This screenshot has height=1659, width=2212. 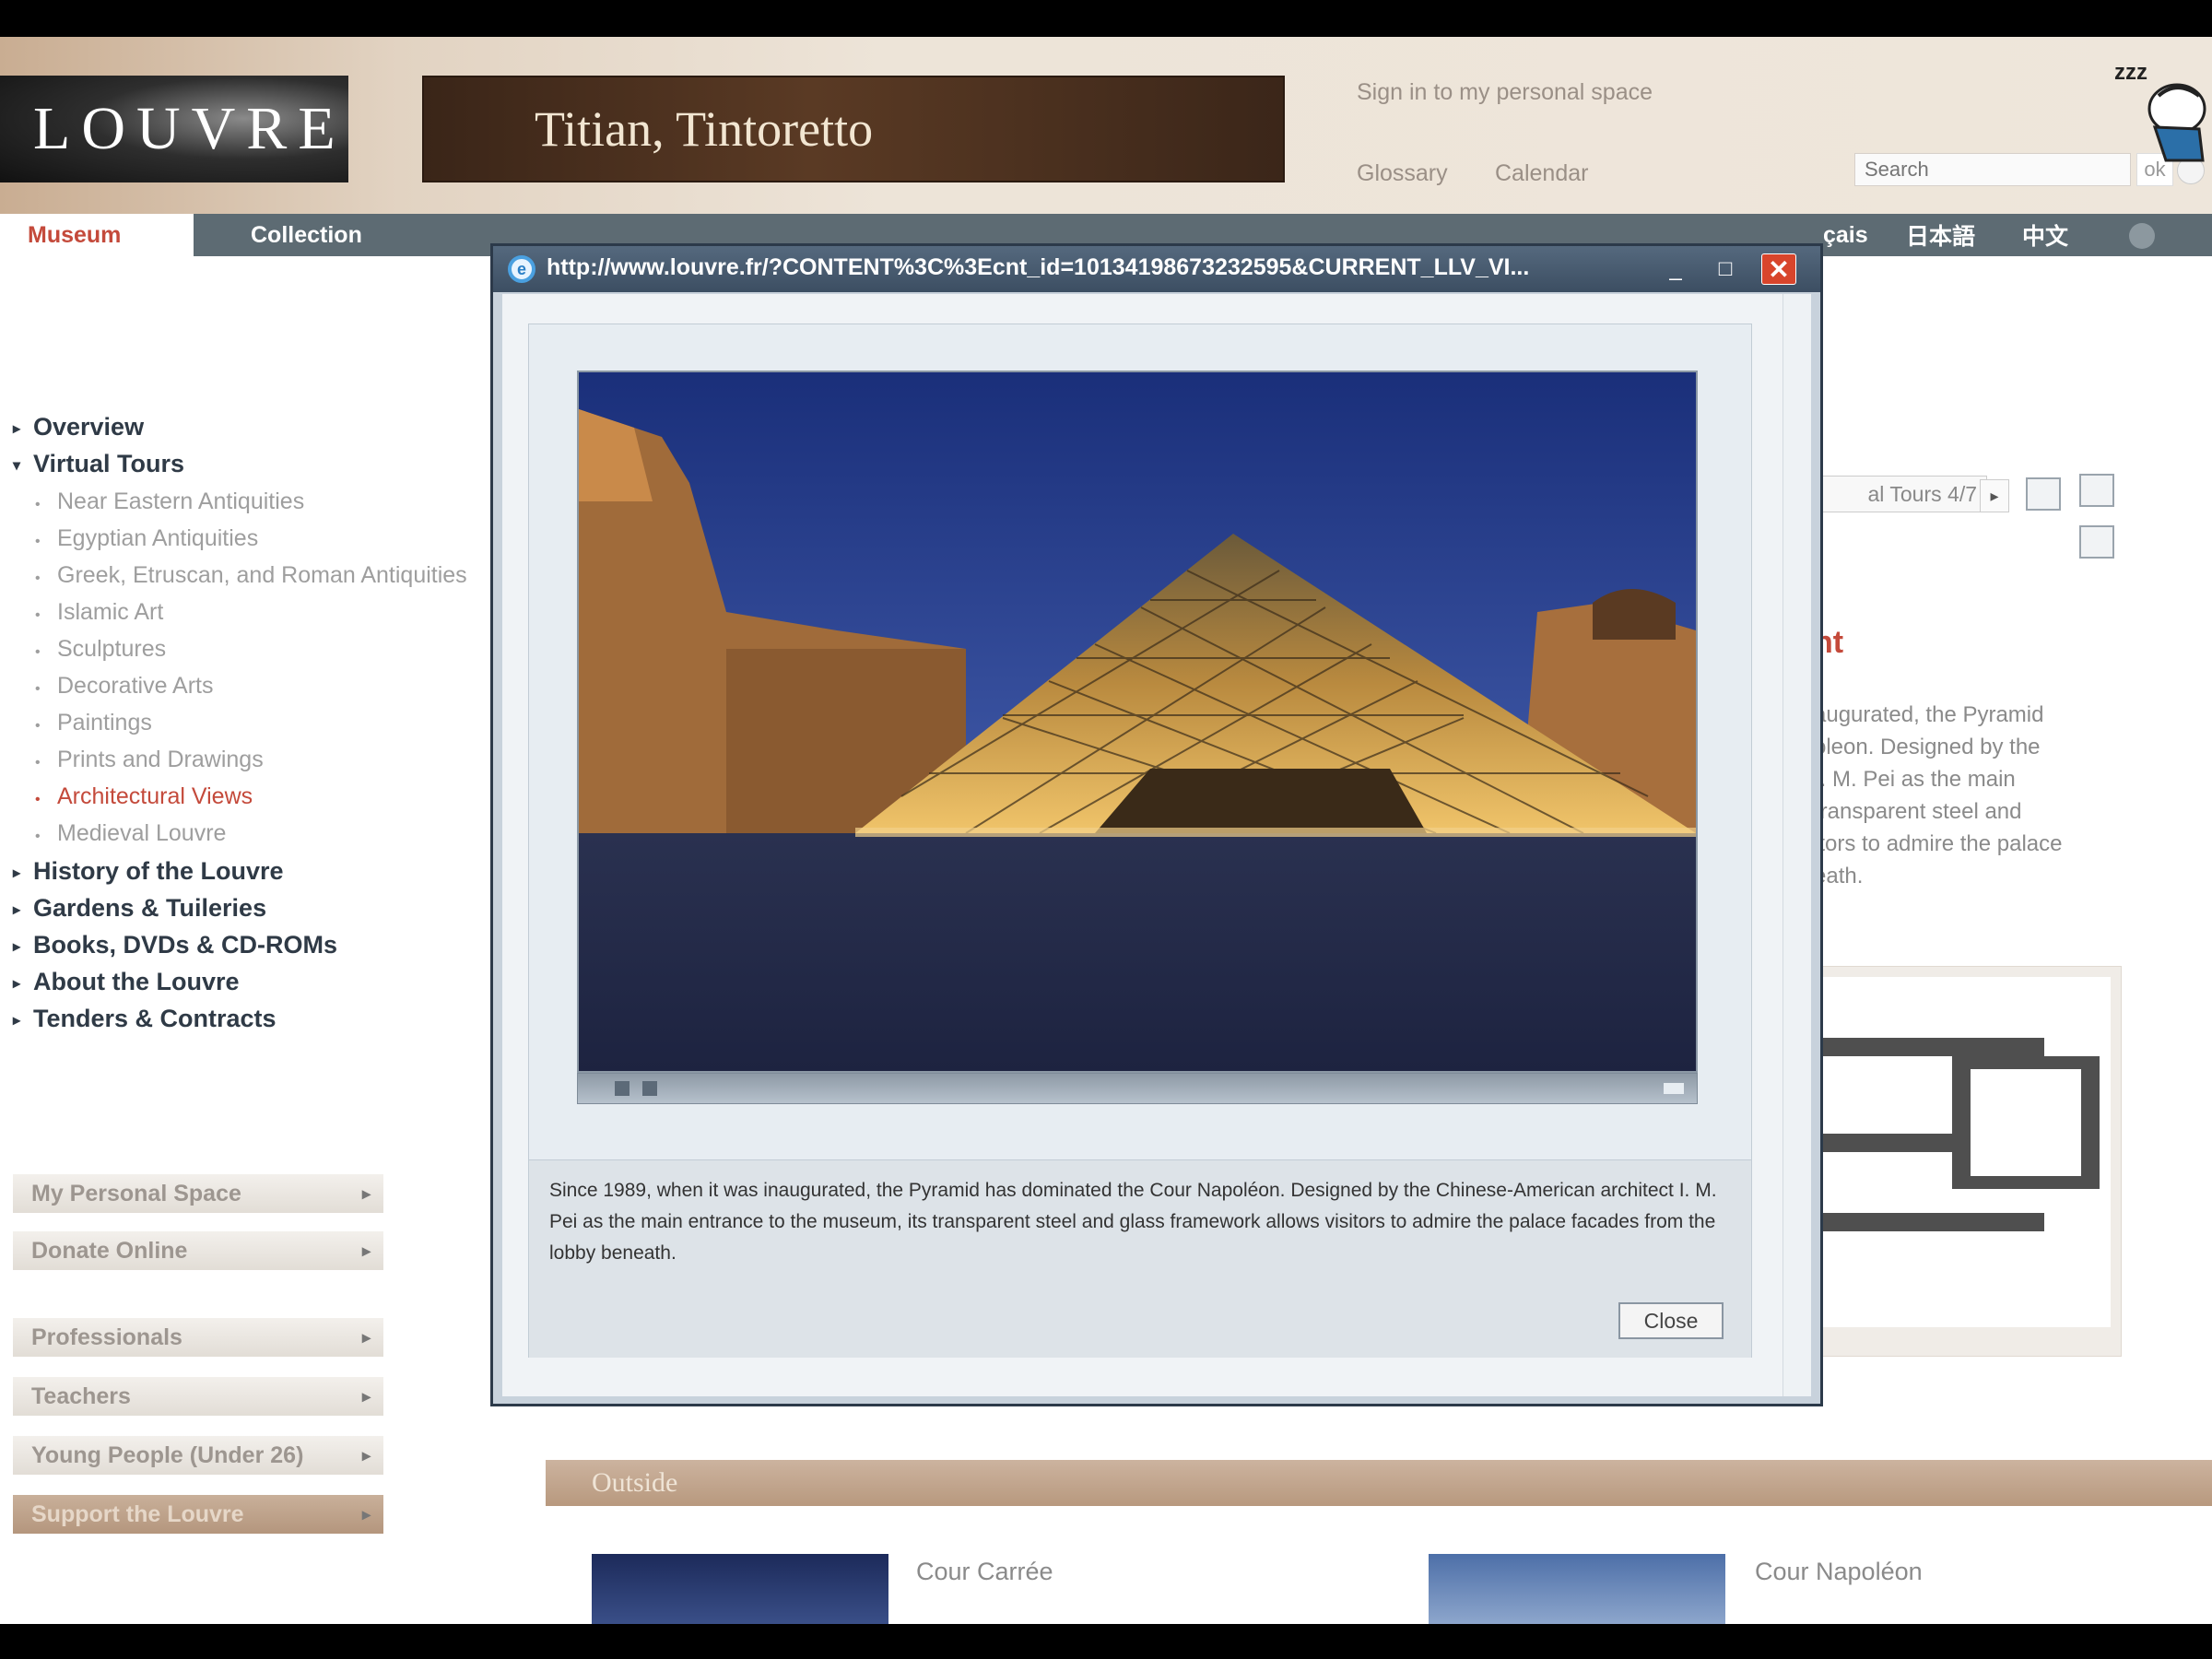 What do you see at coordinates (198, 1337) in the screenshot?
I see `professionals-button: Professionals ▸` at bounding box center [198, 1337].